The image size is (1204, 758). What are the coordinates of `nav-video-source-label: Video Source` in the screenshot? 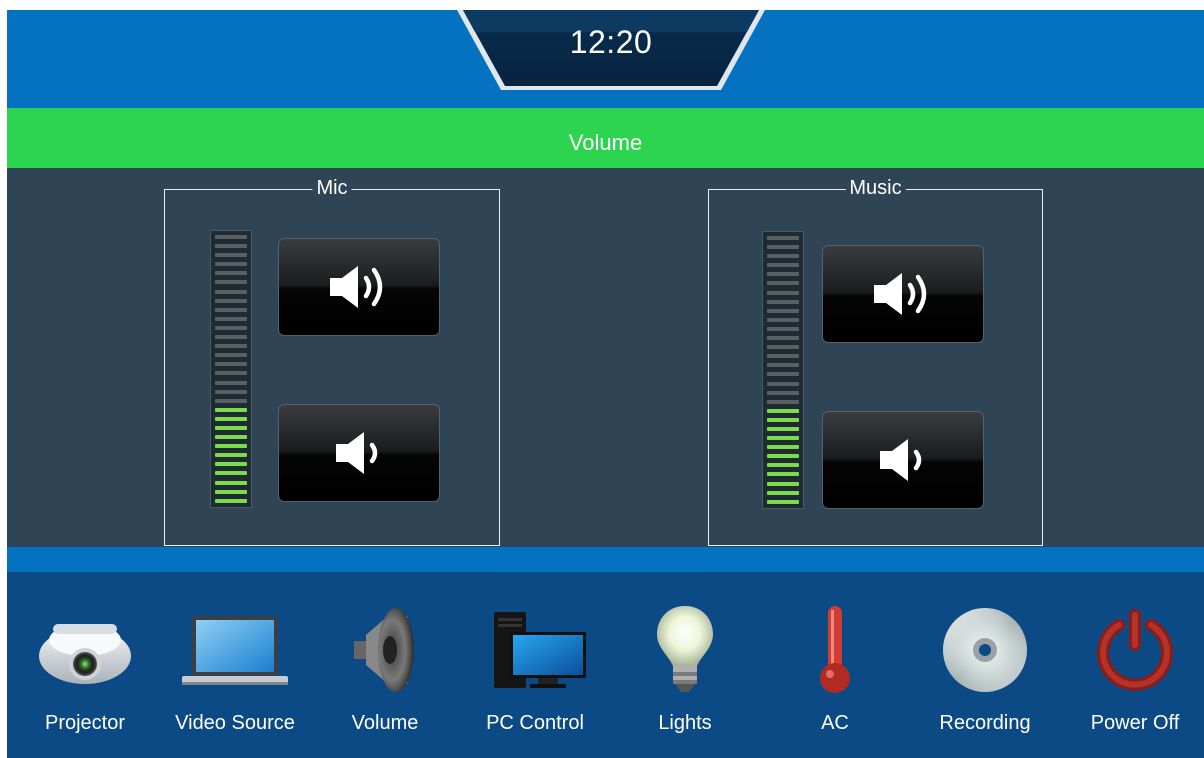 It's located at (235, 723).